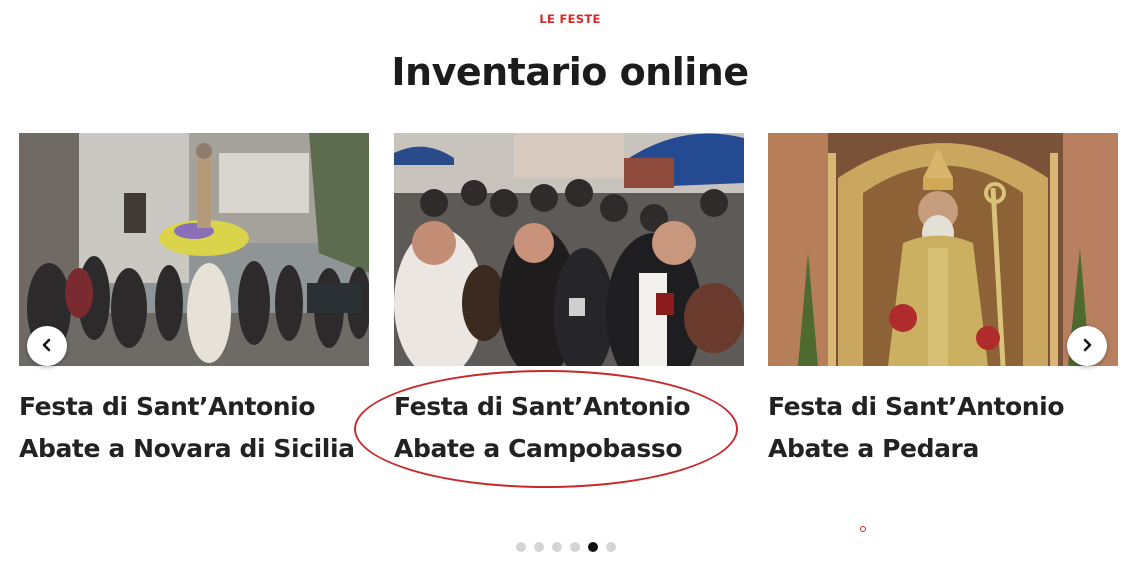  Describe the element at coordinates (943, 449) in the screenshot. I see `card-title-line2: Abate a Pedara` at that location.